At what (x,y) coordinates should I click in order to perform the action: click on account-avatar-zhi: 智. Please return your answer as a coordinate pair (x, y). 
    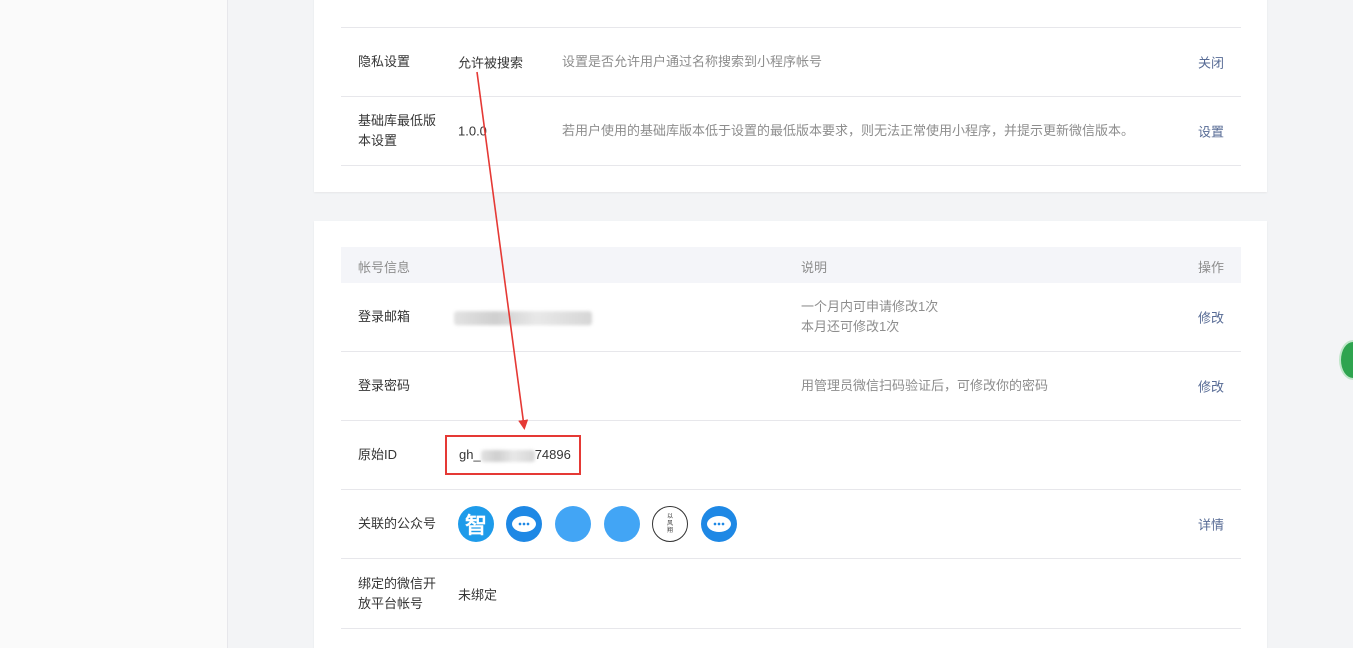
    Looking at the image, I should click on (476, 524).